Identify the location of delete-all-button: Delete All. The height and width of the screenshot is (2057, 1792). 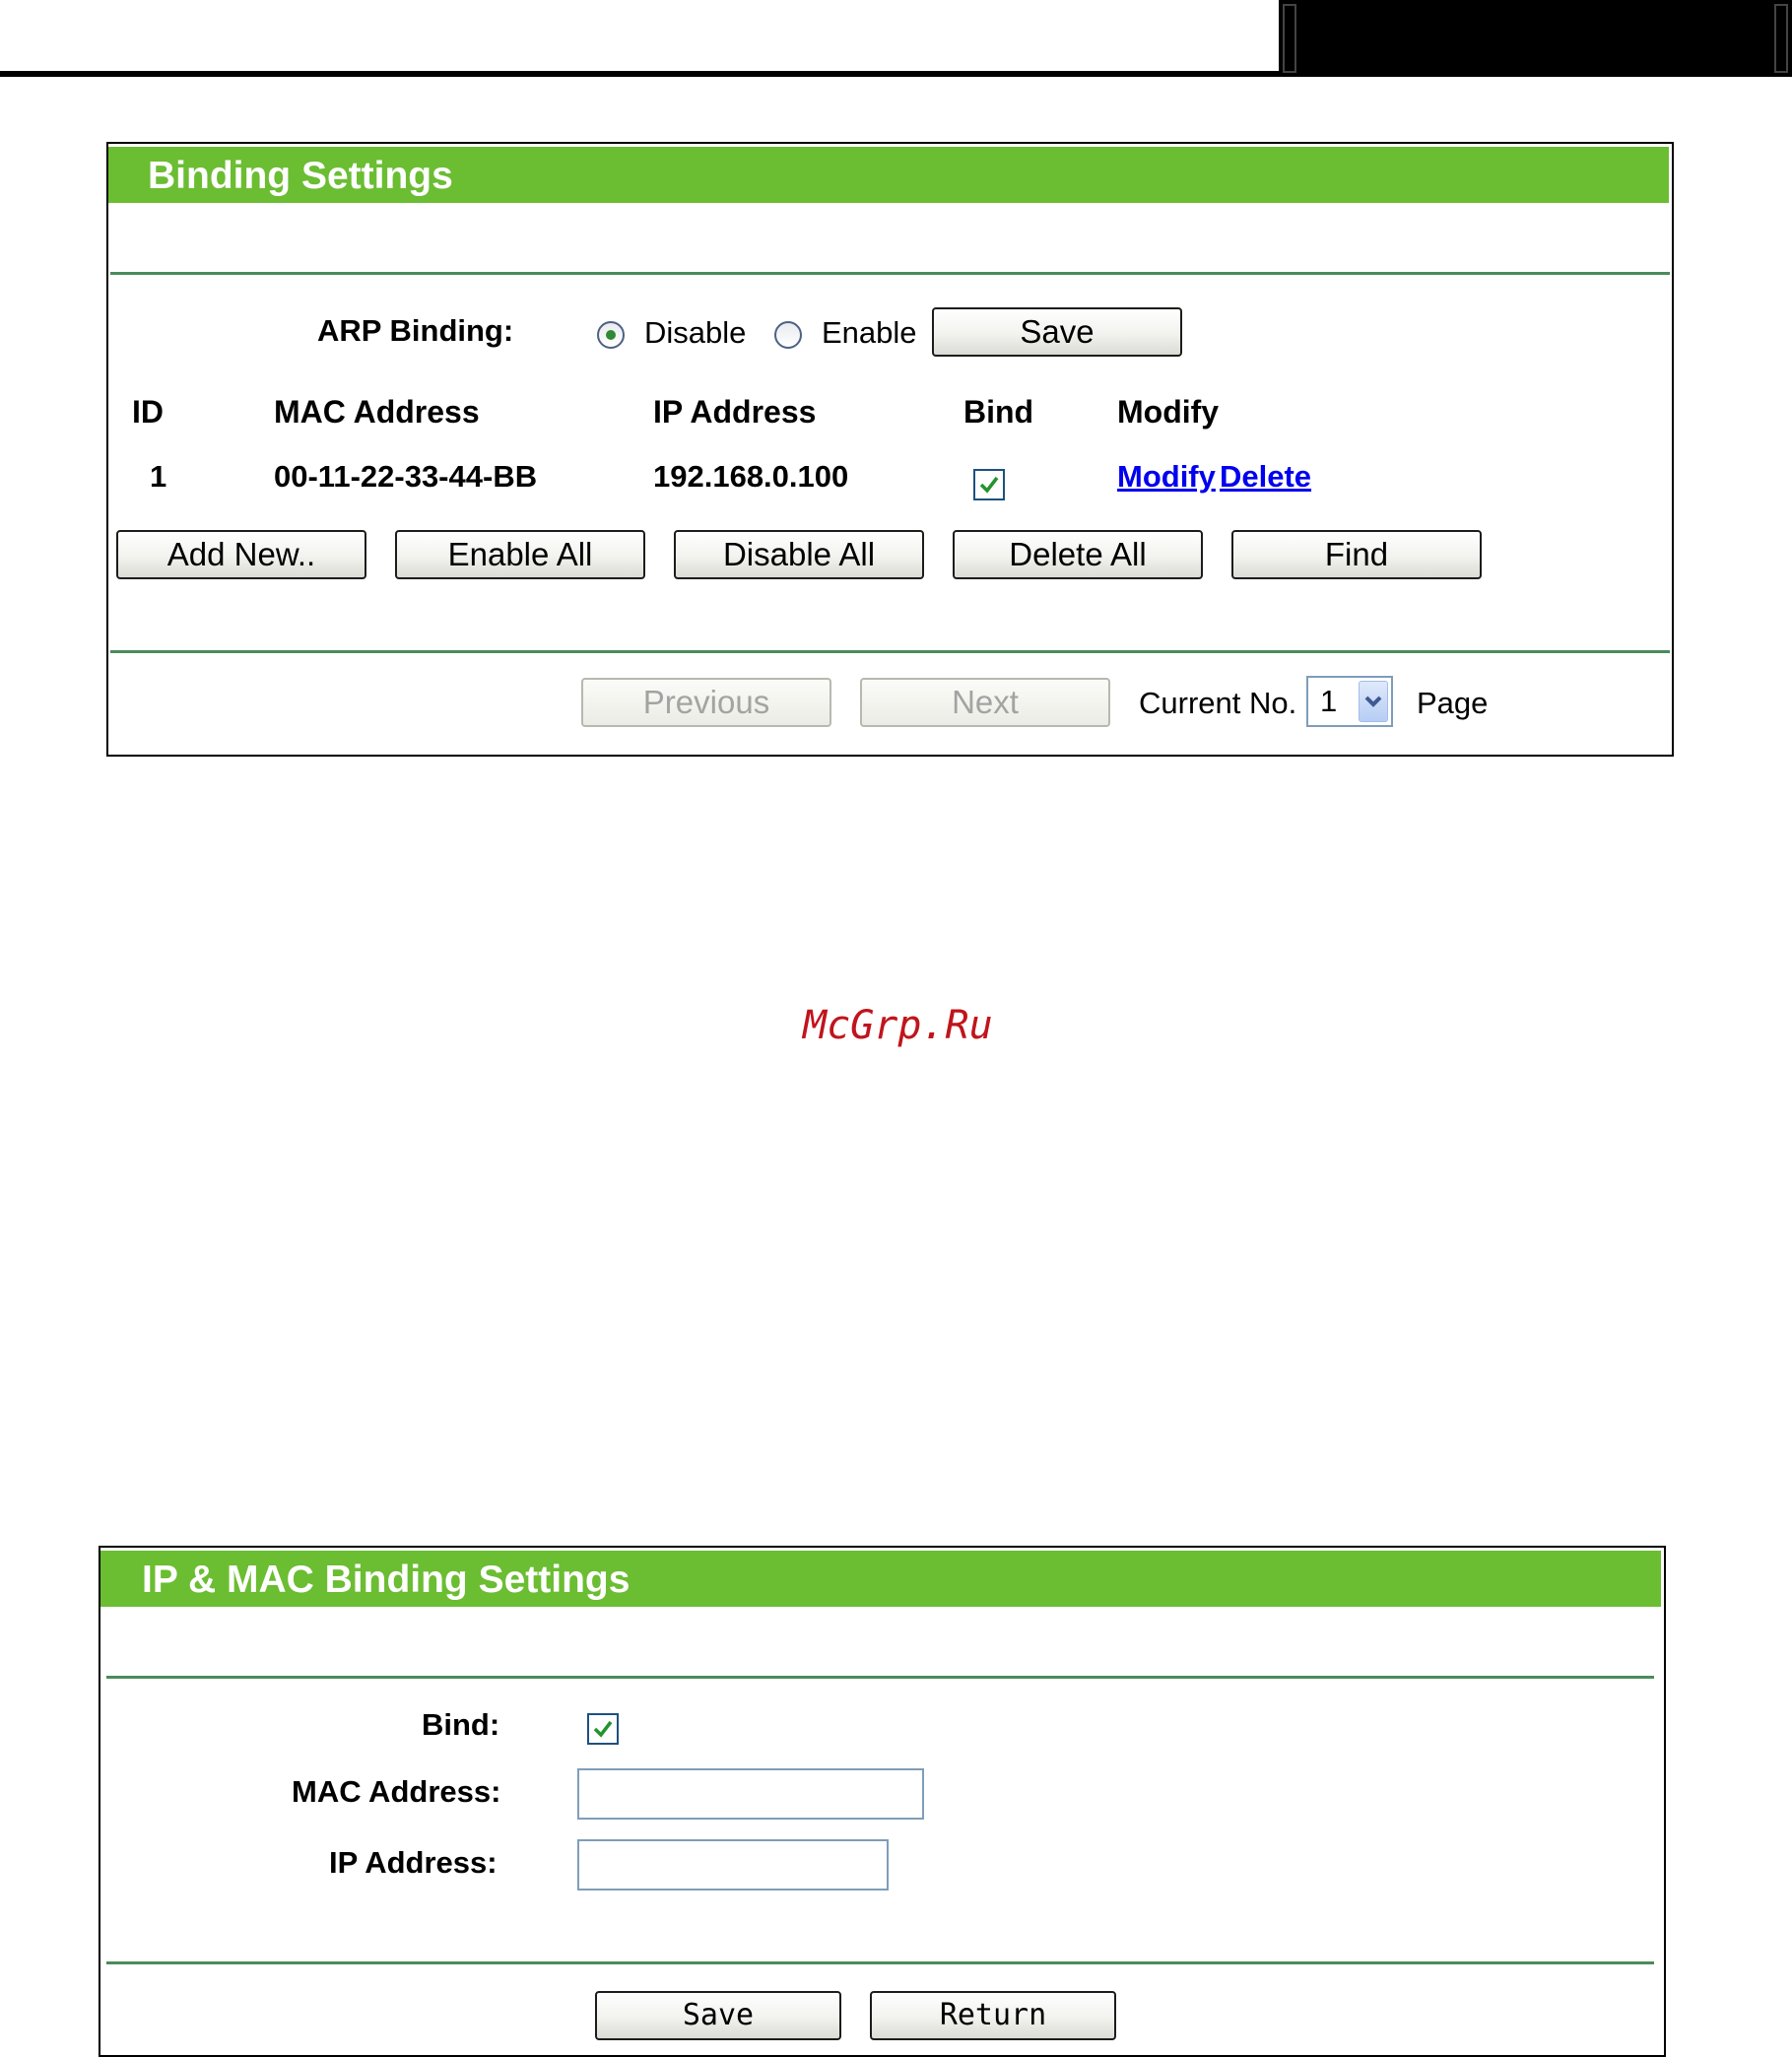
(1078, 554).